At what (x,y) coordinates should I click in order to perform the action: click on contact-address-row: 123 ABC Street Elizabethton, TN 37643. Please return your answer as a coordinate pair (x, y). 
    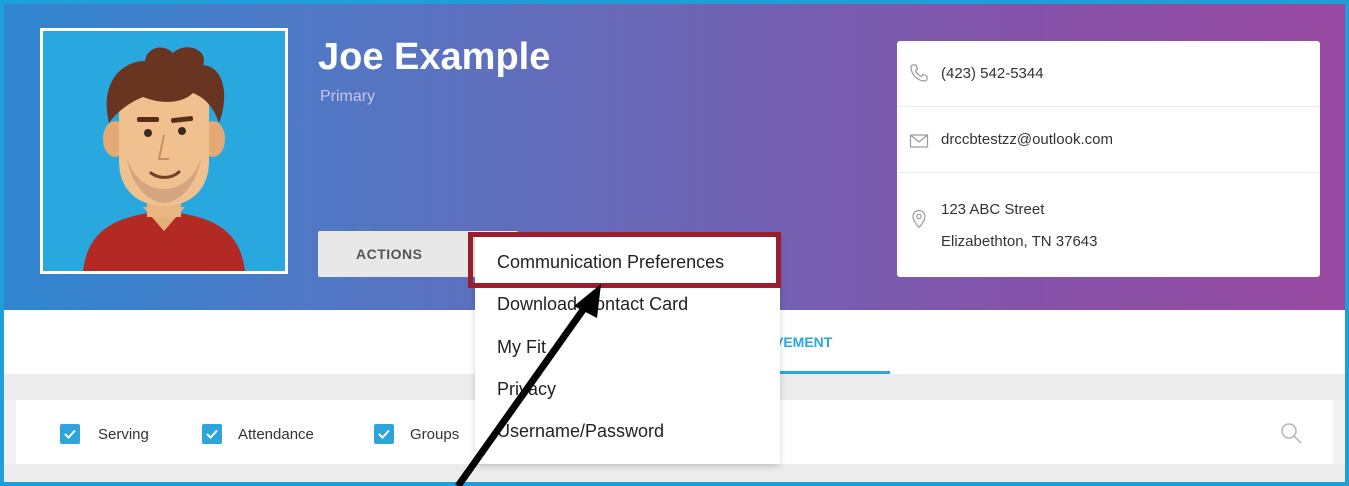
    Looking at the image, I should click on (1108, 225).